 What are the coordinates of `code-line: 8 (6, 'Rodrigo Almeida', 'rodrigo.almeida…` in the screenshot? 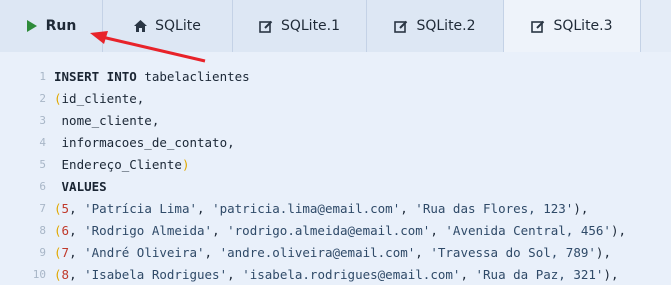 It's located at (335, 230).